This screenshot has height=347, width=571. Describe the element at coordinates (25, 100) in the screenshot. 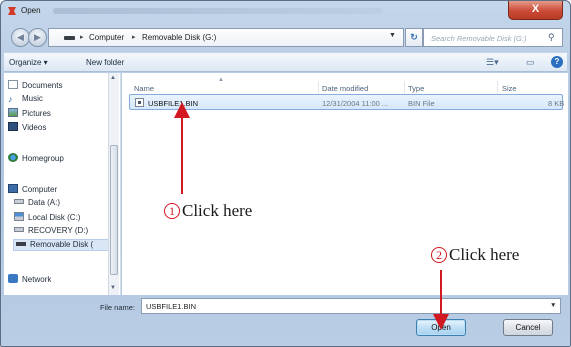

I see `sidebar-item-music: ♪ Music` at that location.